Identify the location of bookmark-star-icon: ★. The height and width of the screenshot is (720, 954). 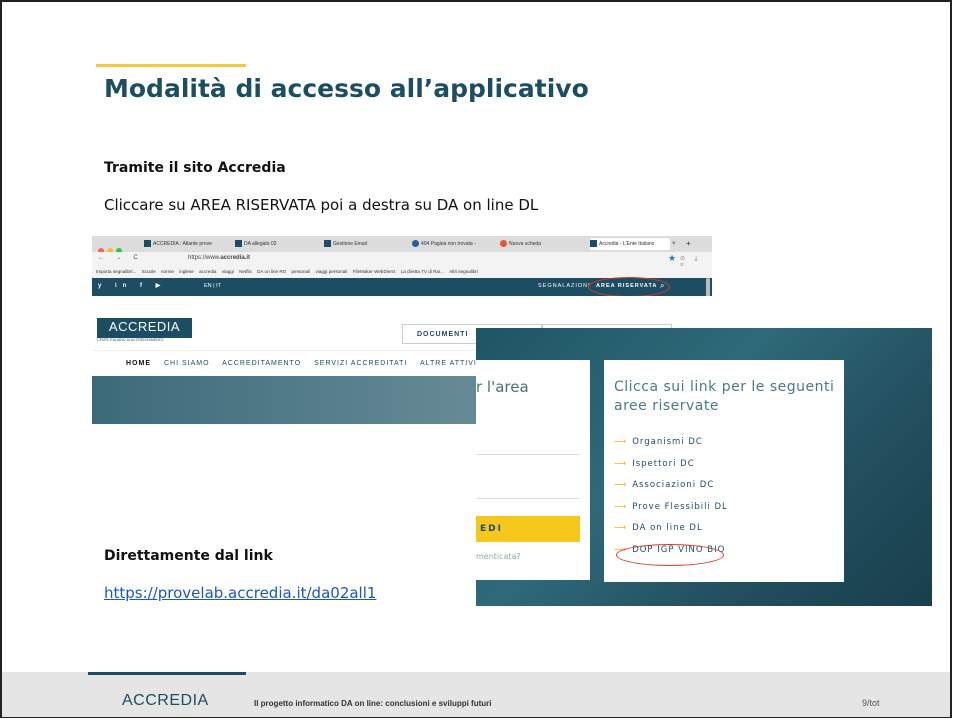
(672, 258).